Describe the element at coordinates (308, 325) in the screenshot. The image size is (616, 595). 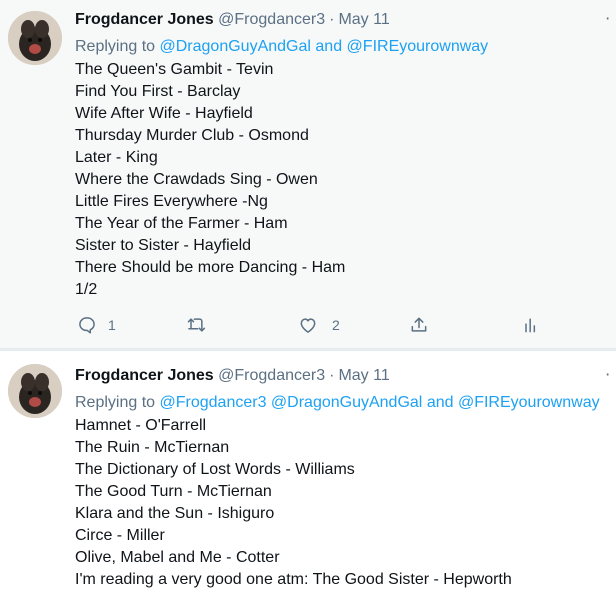
I see `like-icon` at that location.